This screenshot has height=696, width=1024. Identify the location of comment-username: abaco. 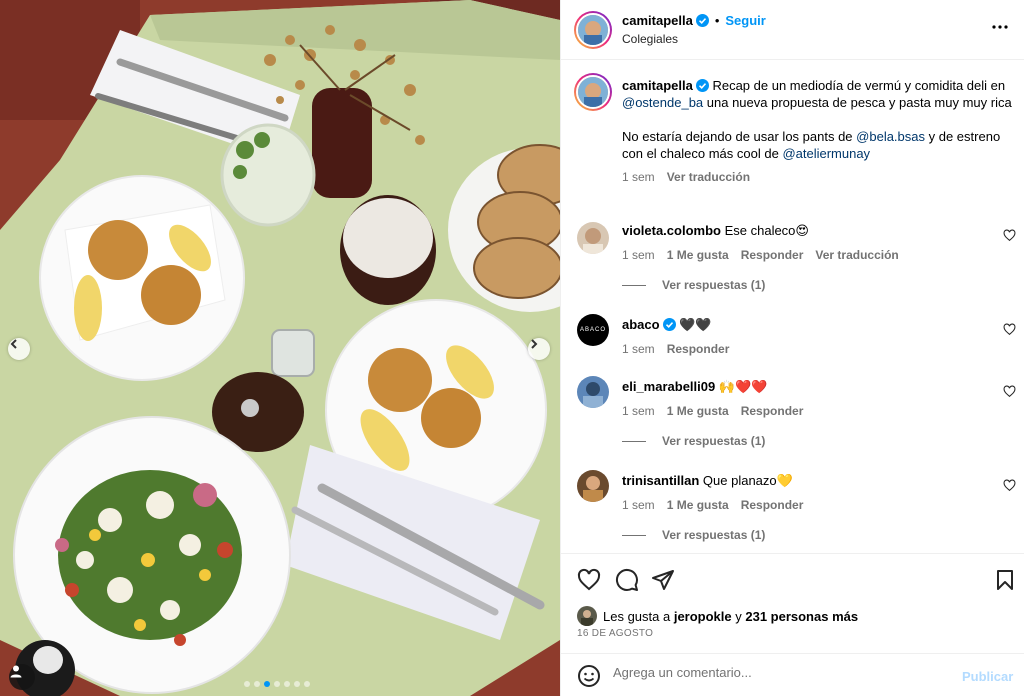
(641, 324).